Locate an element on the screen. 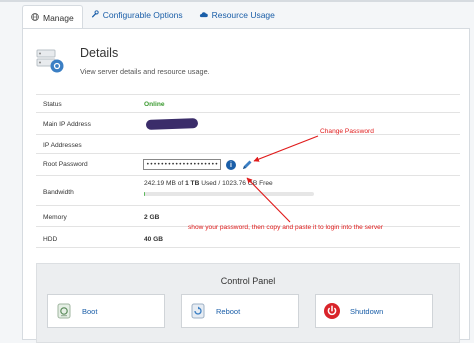 This screenshot has width=474, height=343. main-ip-row: Main IP Address is located at coordinates (248, 123).